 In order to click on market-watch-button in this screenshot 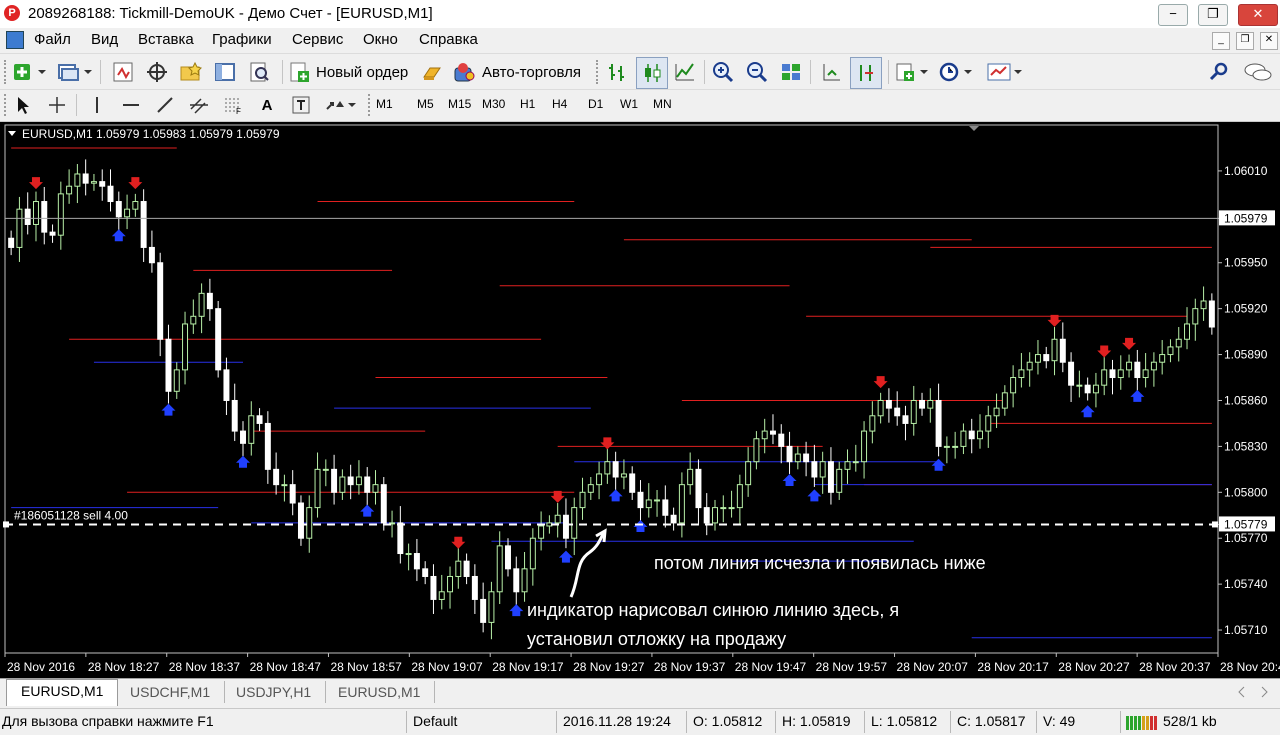, I will do `click(123, 72)`.